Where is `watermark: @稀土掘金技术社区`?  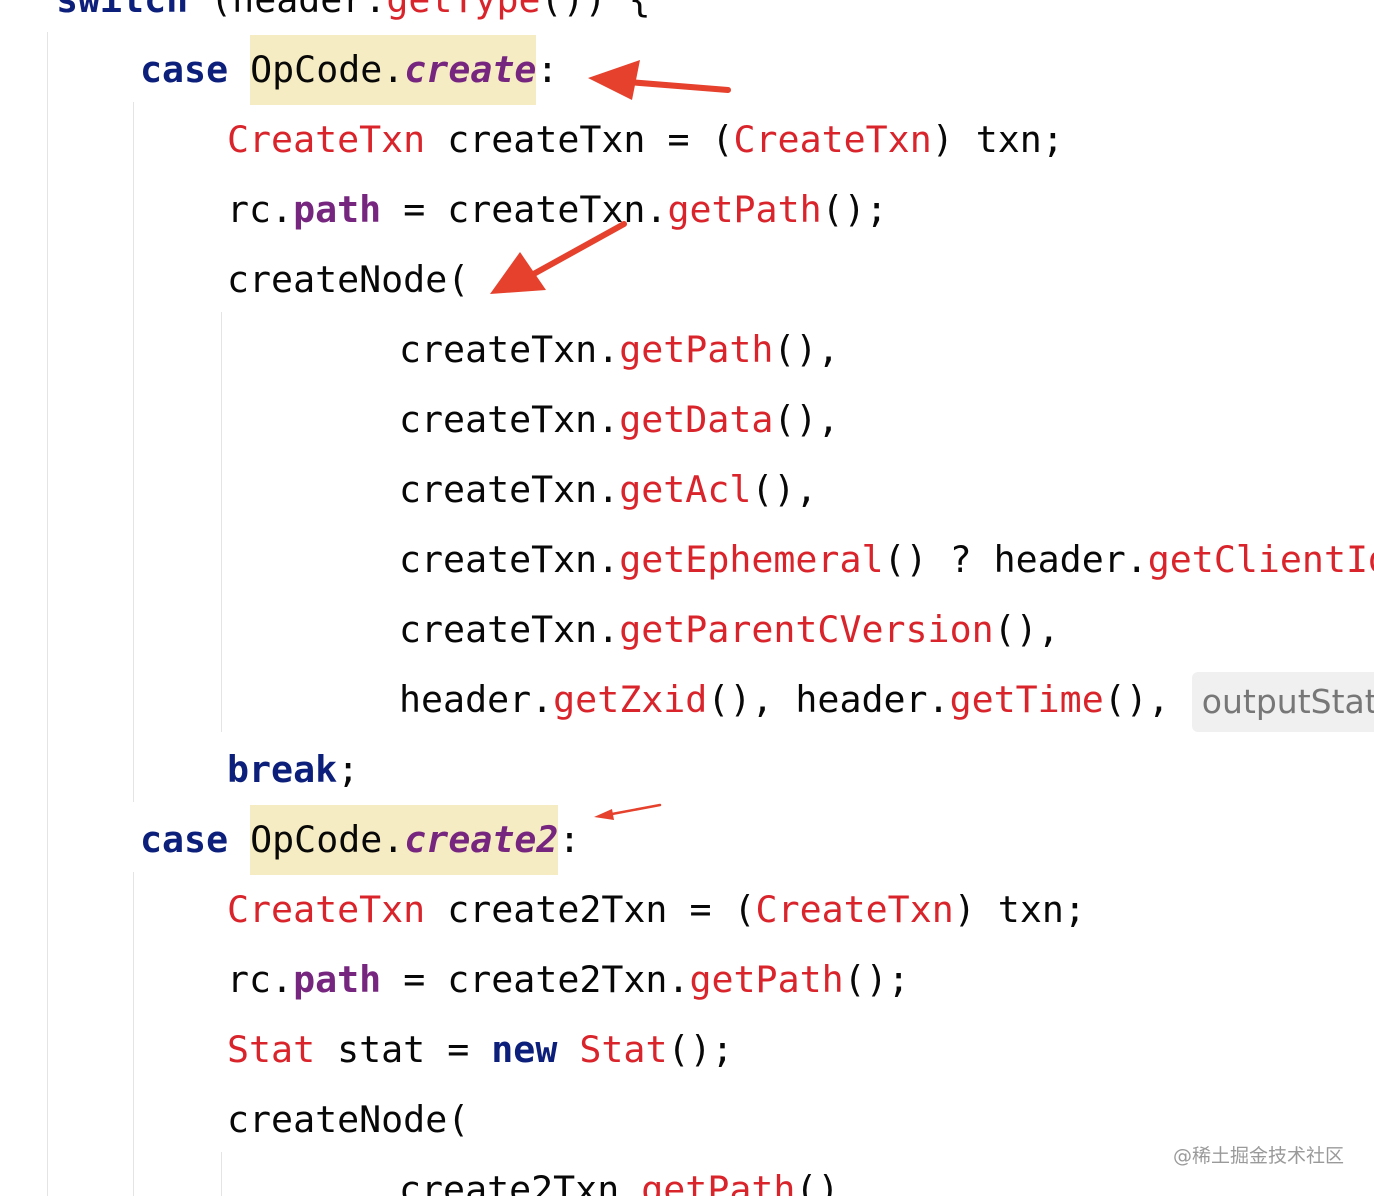
watermark: @稀土掘金技术社区 is located at coordinates (1258, 1156).